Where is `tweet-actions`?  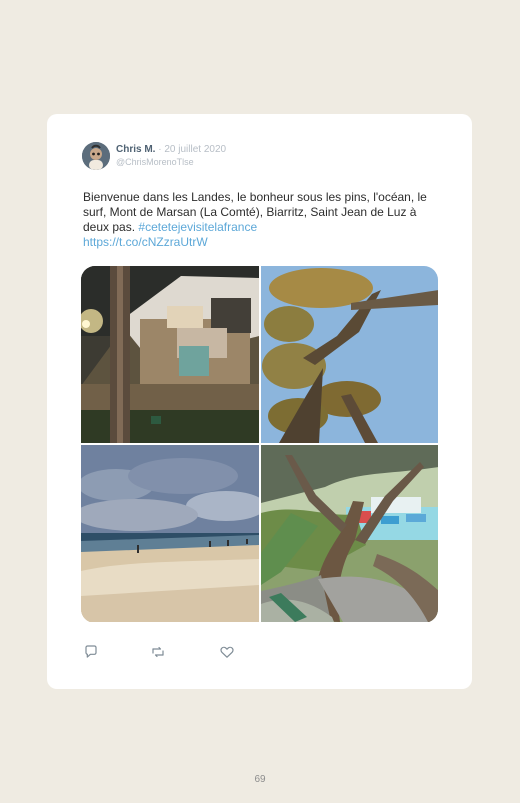 tweet-actions is located at coordinates (163, 653).